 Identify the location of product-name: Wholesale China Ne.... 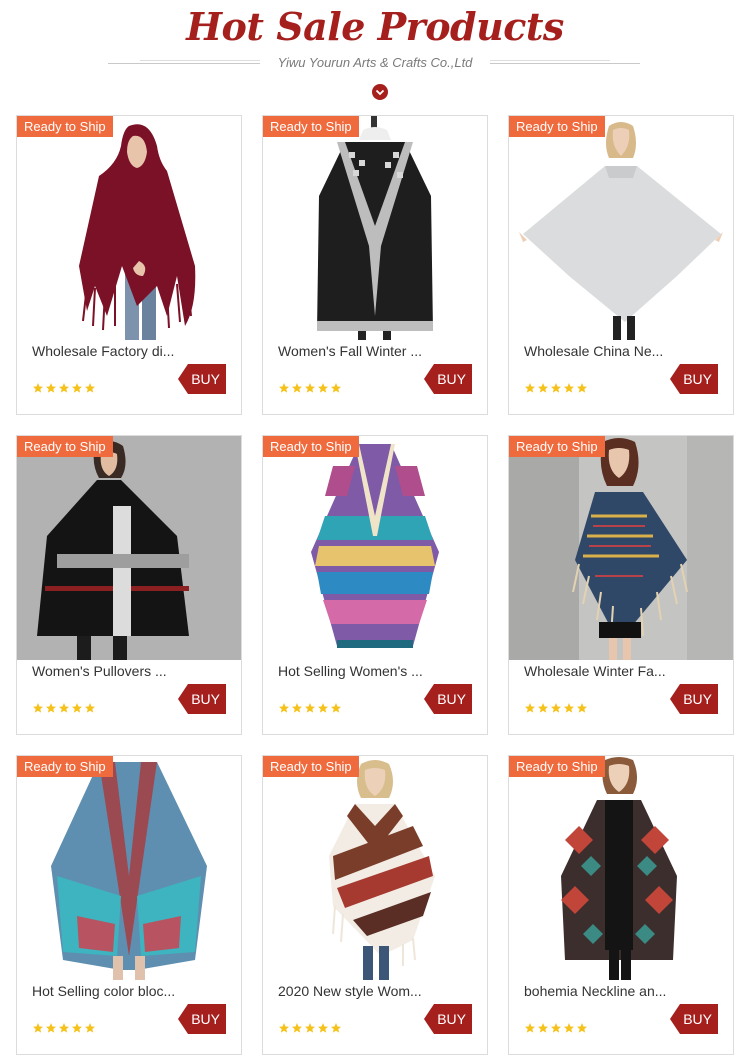
(624, 351).